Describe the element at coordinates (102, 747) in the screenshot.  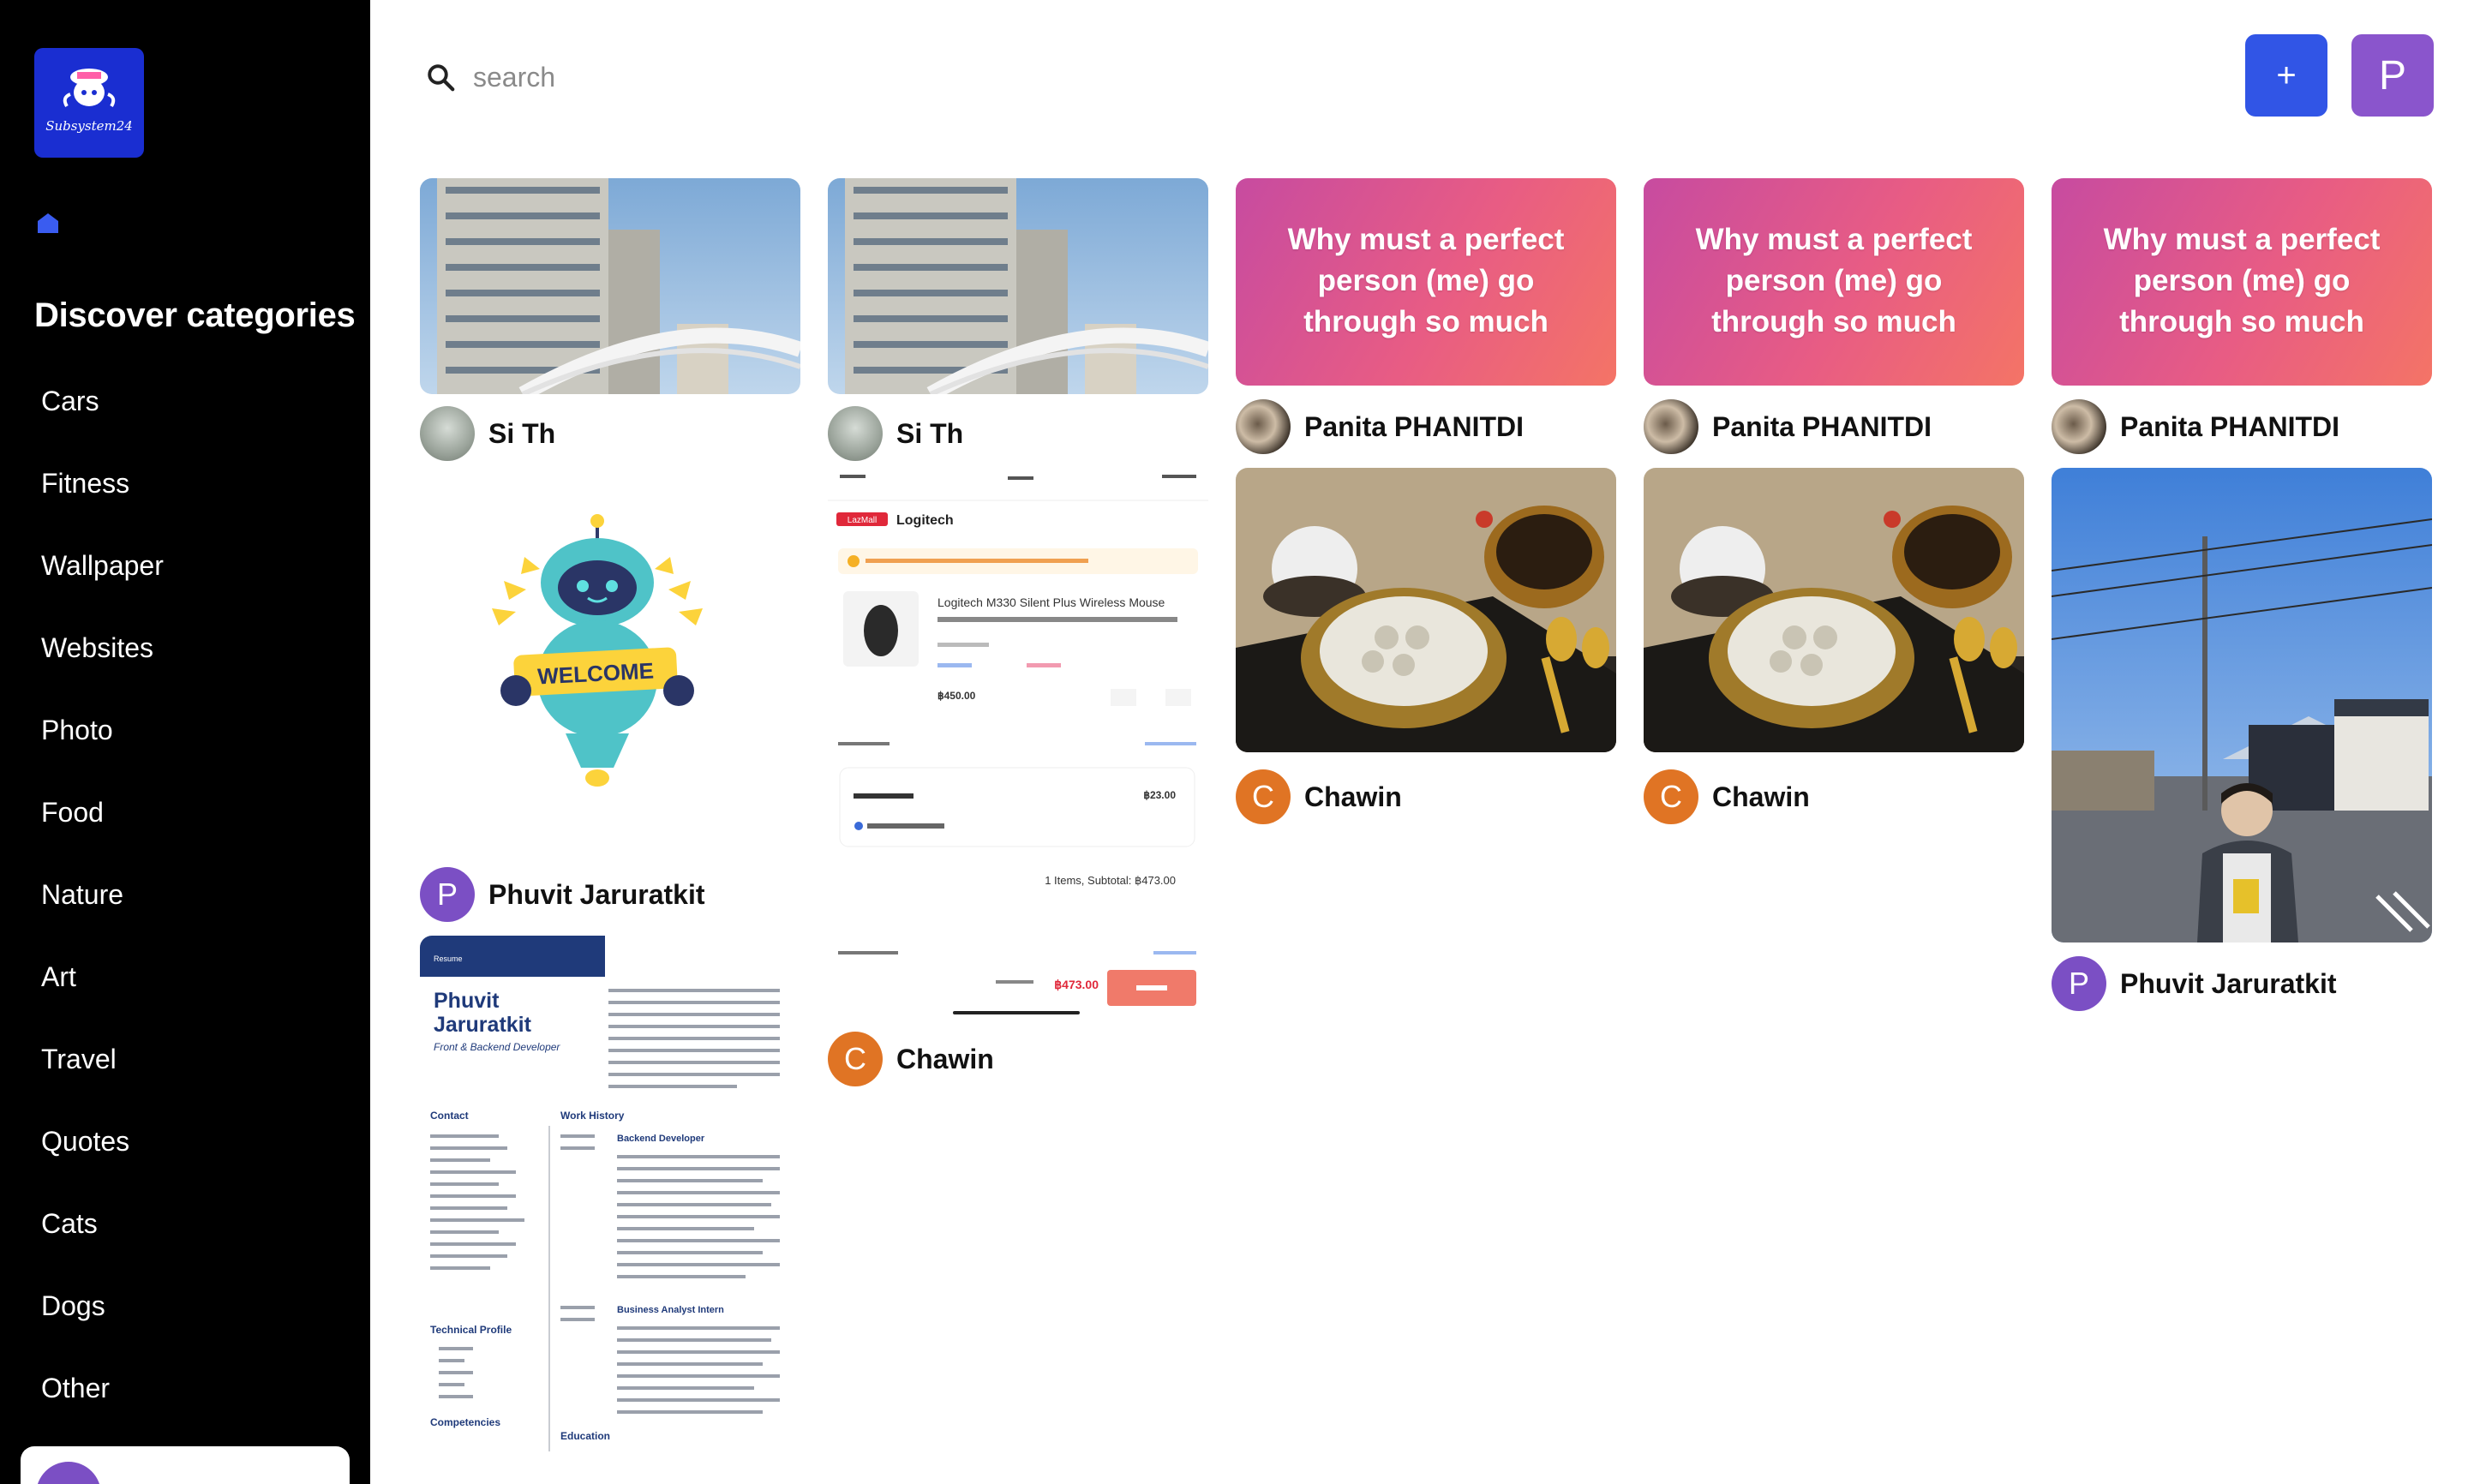
I see `category-photo: Photo` at that location.